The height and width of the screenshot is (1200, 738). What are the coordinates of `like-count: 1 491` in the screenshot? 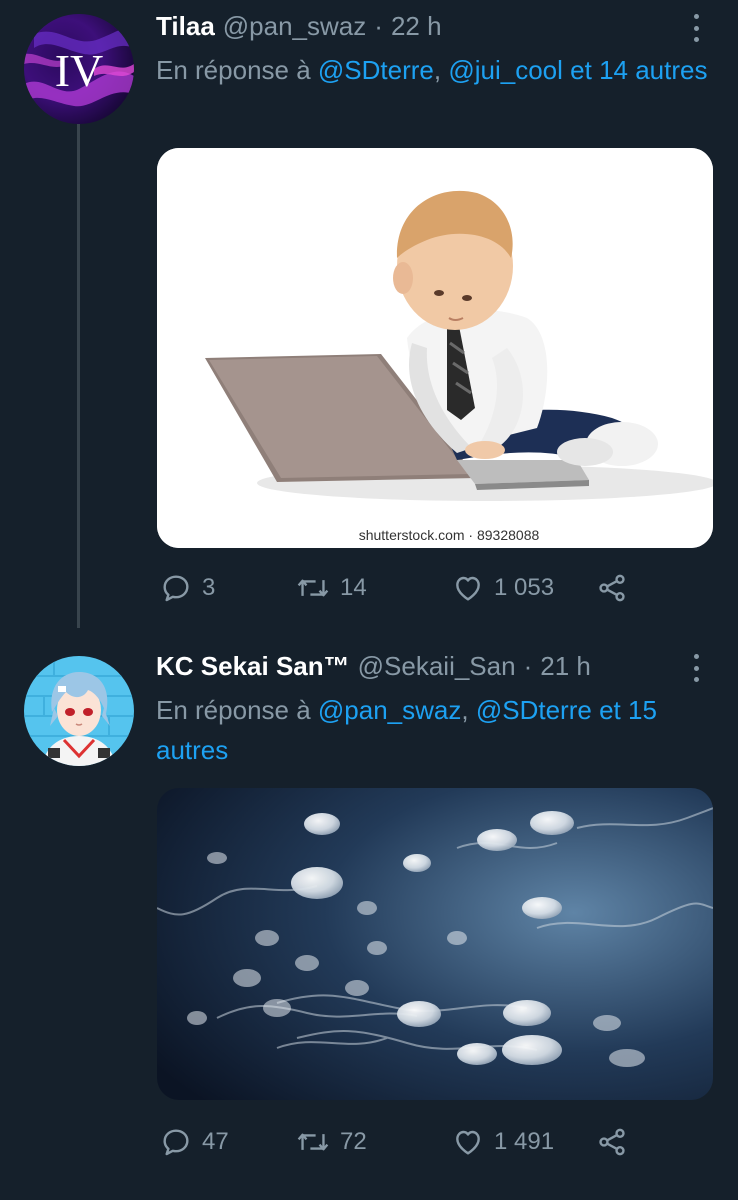 It's located at (524, 1141).